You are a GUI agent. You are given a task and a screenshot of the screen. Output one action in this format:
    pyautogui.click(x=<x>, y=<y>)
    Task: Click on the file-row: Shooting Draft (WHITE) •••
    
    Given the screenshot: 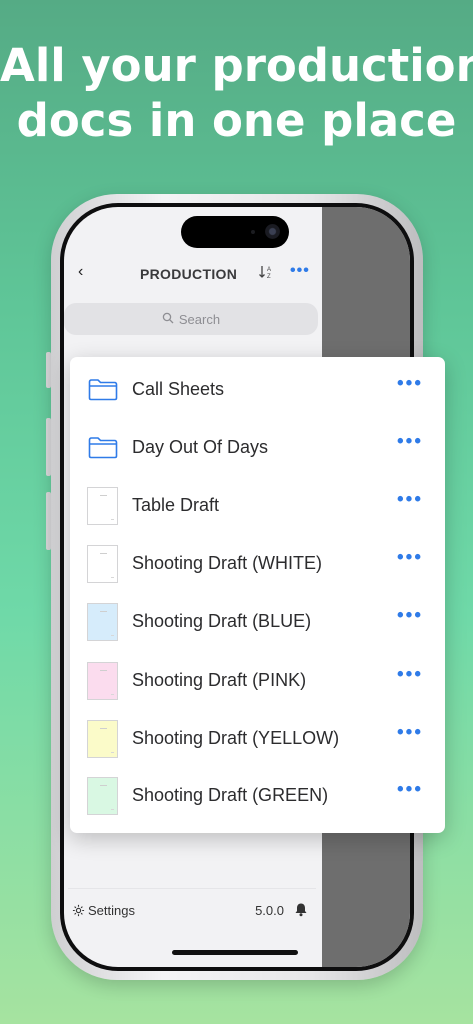 What is the action you would take?
    pyautogui.click(x=257, y=562)
    